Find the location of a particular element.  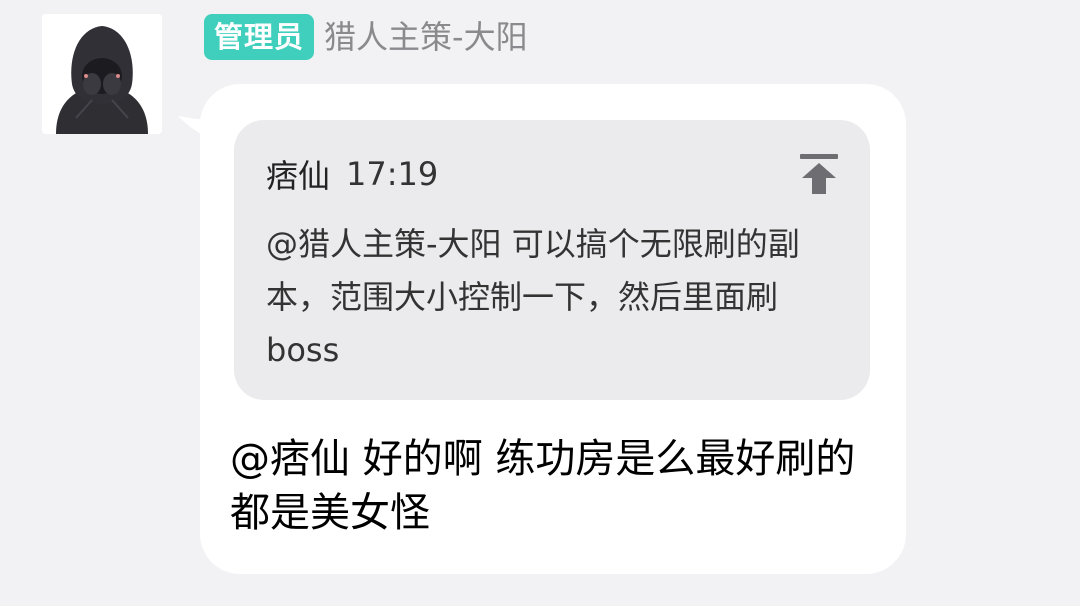

sender-header: 管理员 猎人主策-大阳 is located at coordinates (366, 37).